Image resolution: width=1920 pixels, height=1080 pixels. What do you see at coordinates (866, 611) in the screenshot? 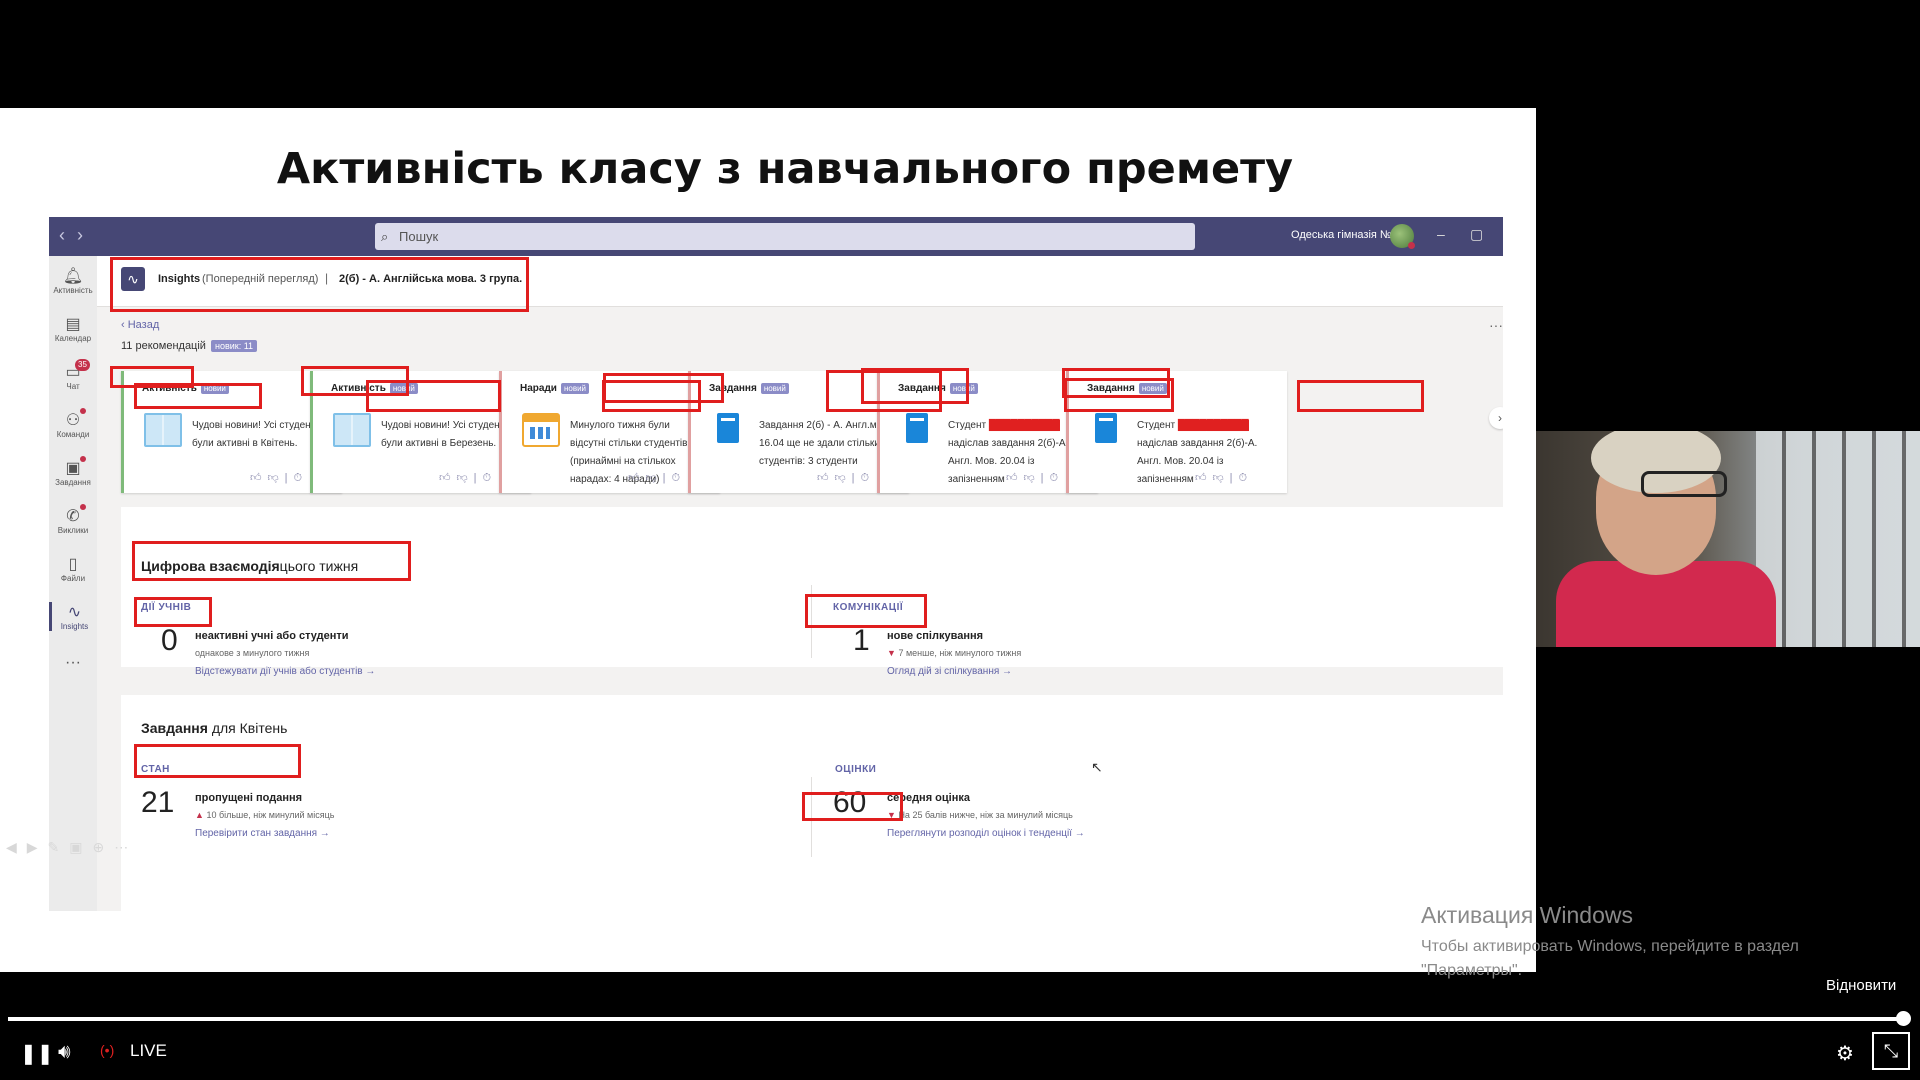
I see `highlight-box-comms` at bounding box center [866, 611].